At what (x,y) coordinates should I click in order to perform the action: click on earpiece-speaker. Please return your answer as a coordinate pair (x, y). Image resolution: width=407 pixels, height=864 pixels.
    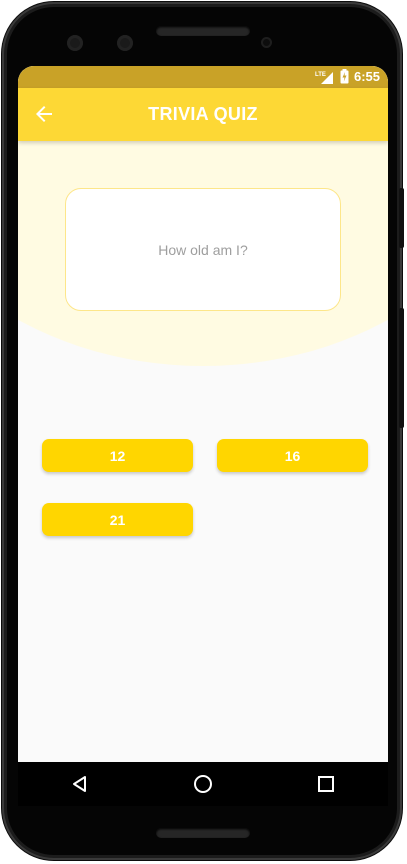
    Looking at the image, I should click on (203, 31).